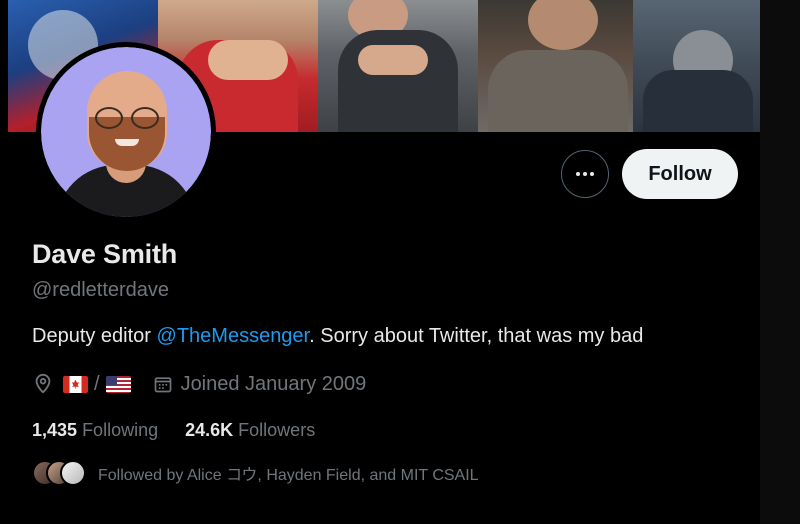  What do you see at coordinates (209, 430) in the screenshot?
I see `followers-count: 24.6K` at bounding box center [209, 430].